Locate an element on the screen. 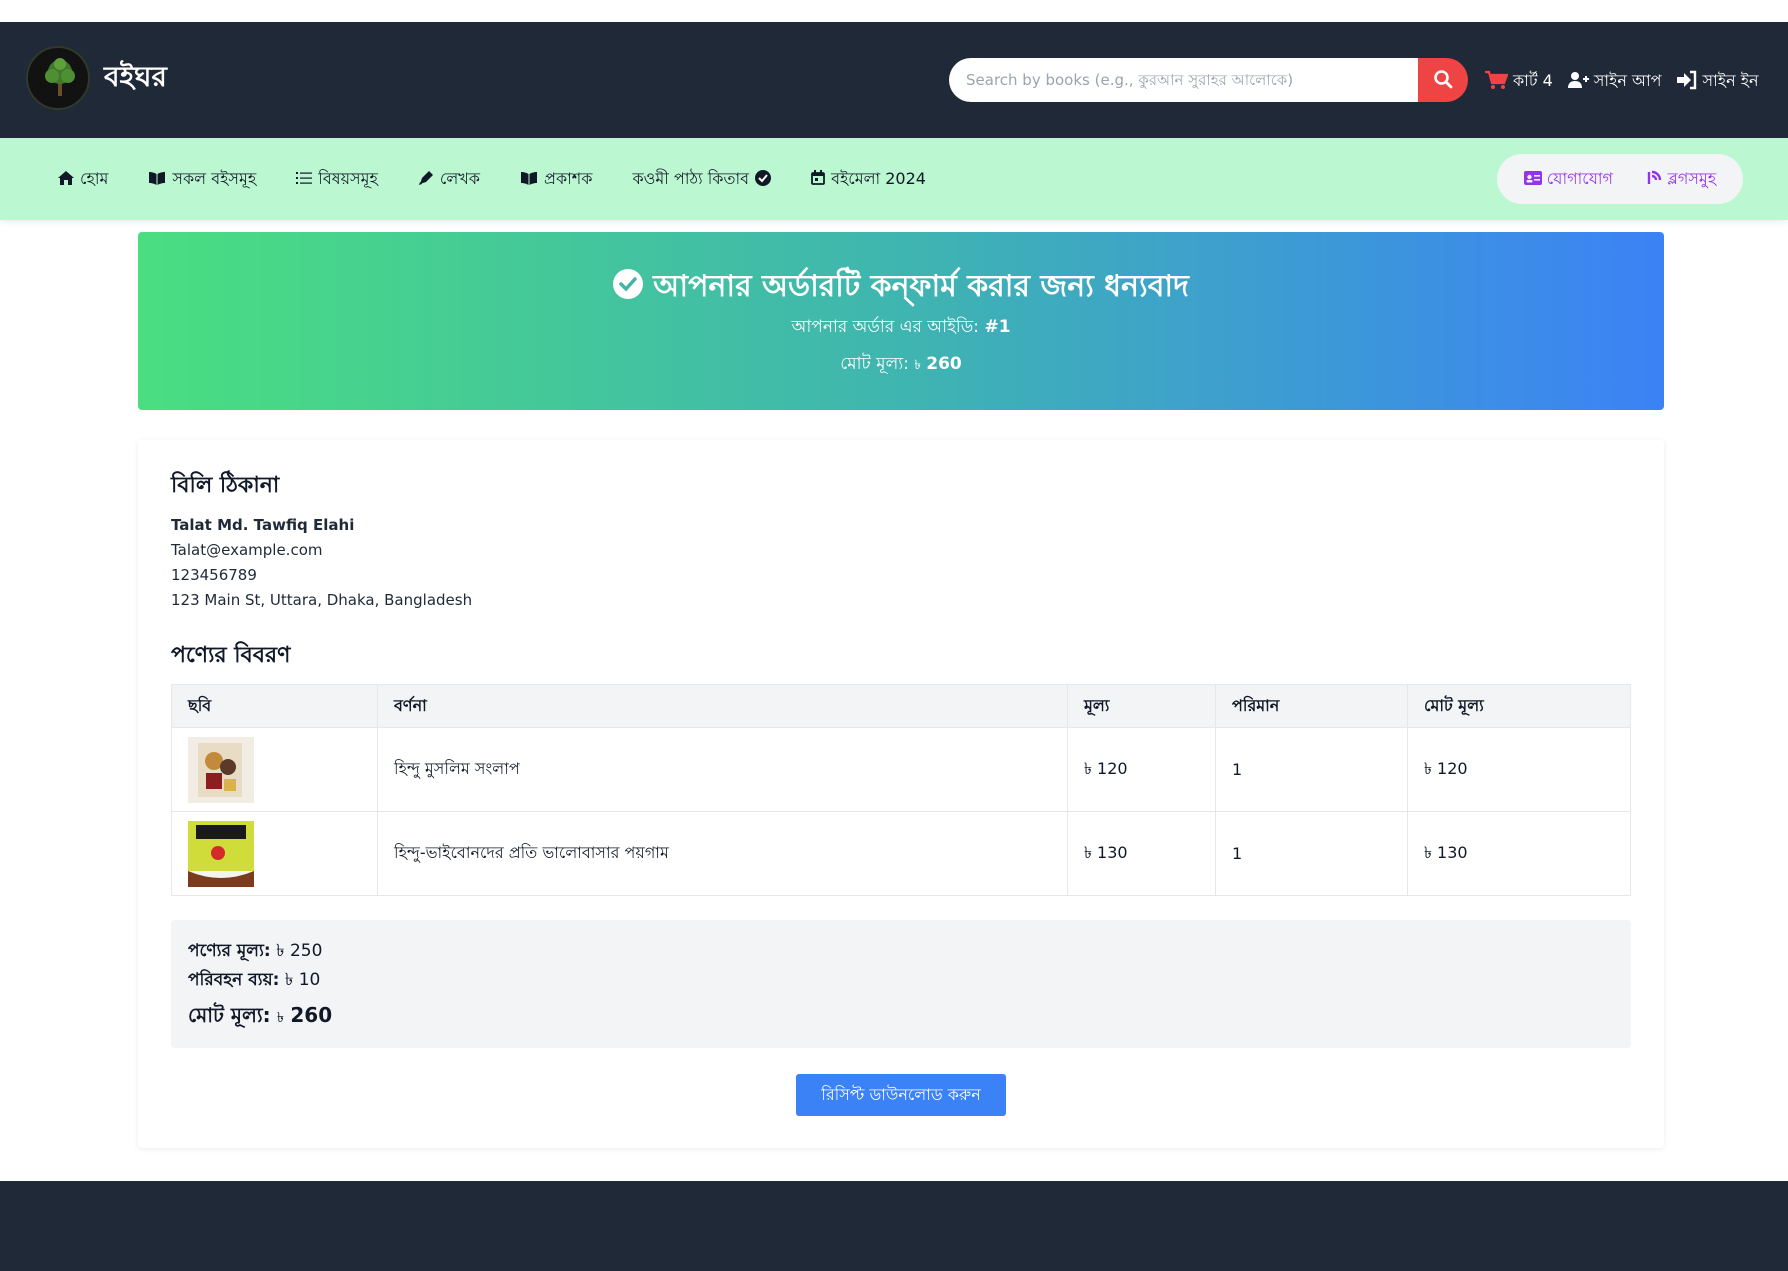  pen-icon is located at coordinates (426, 180).